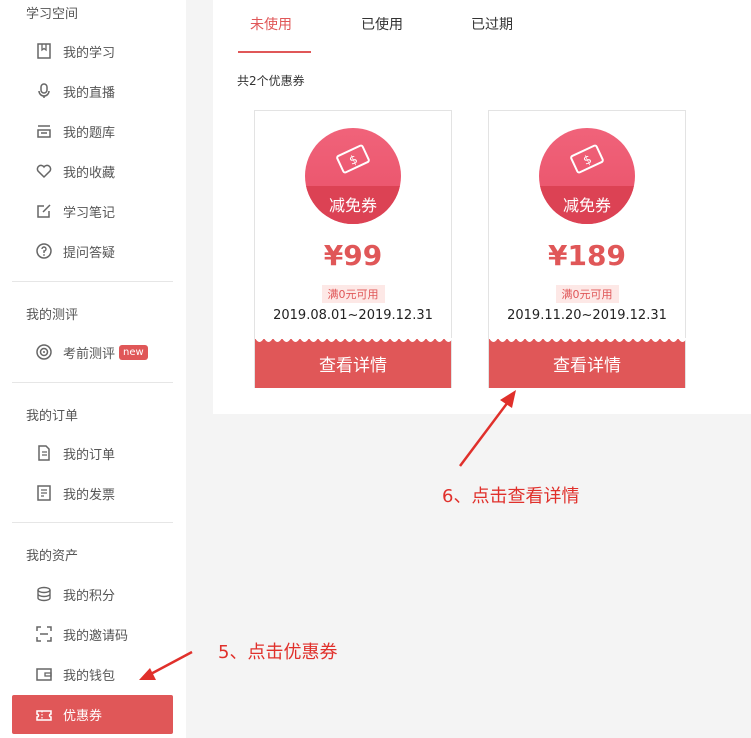 This screenshot has width=751, height=738. What do you see at coordinates (278, 652) in the screenshot?
I see `annotation-step5: 5、点击优惠券` at bounding box center [278, 652].